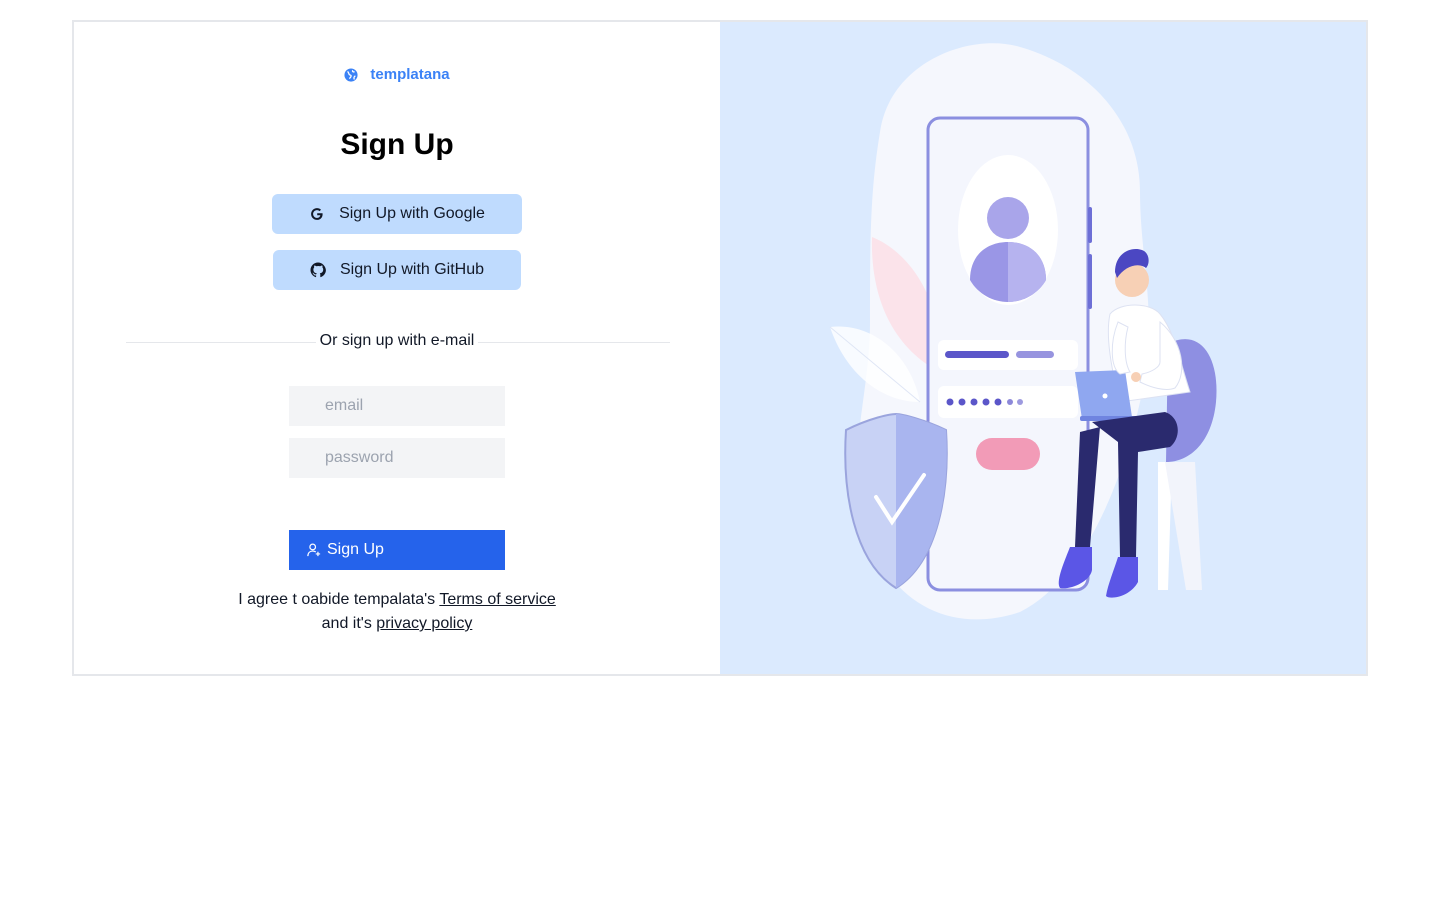  Describe the element at coordinates (339, 599) in the screenshot. I see `terms-prefix: I agree t oabide tempalata's` at that location.